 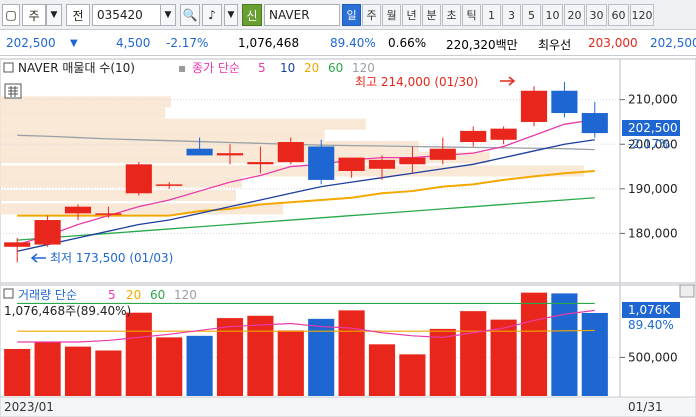 I want to click on price-change: 4,500, so click(x=133, y=43).